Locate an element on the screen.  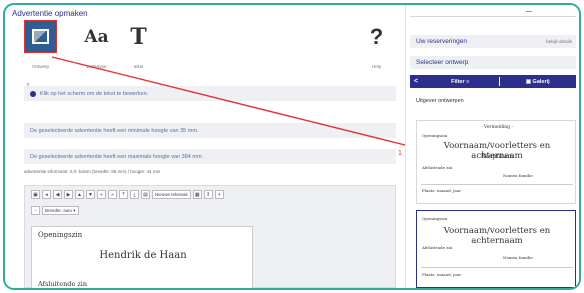
delete-icon: ▤ is located at coordinates (145, 194).